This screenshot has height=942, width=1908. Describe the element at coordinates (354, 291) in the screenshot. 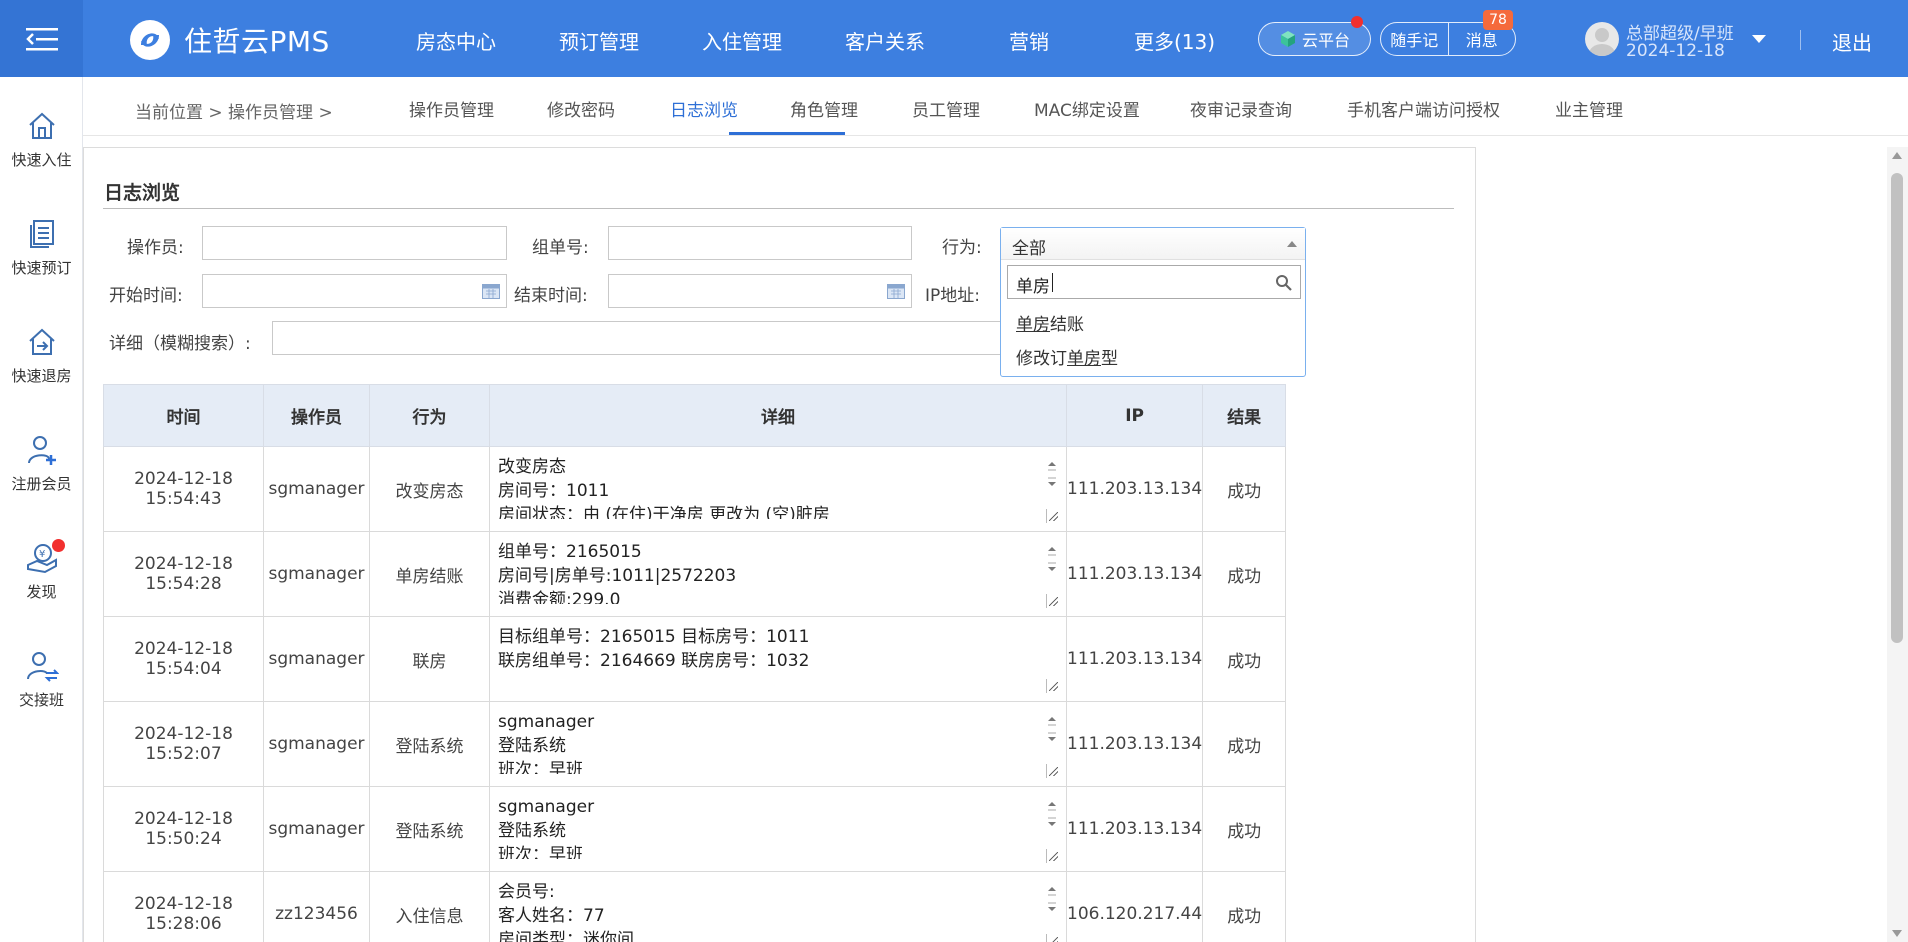

I see `start-time-input` at that location.